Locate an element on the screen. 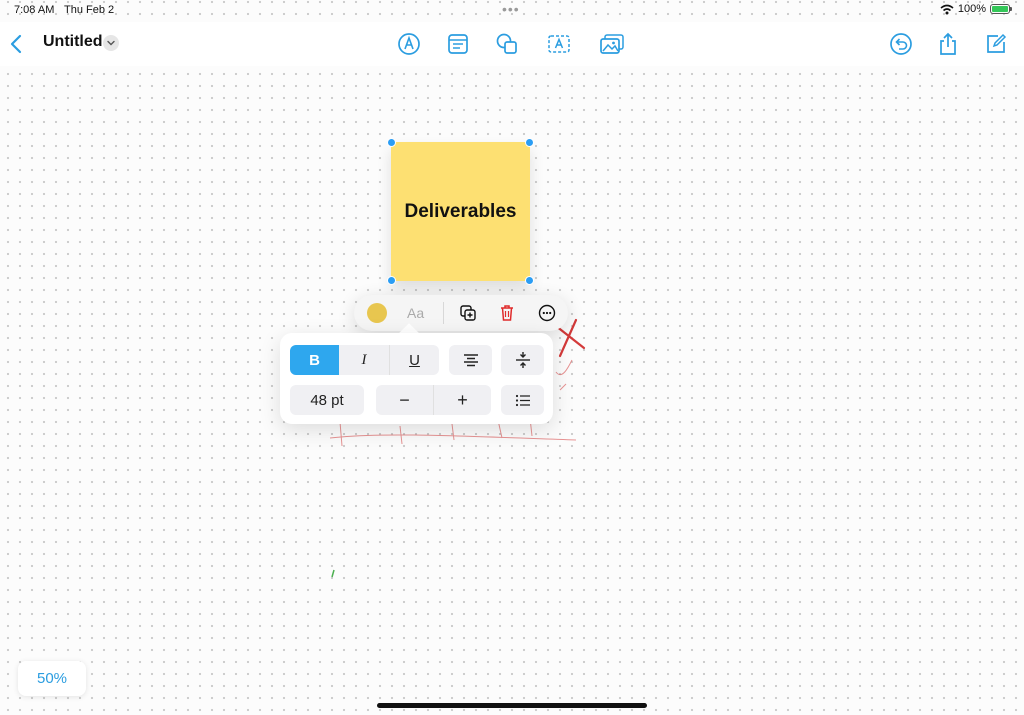 This screenshot has width=1024, height=715. document-title: Untitled is located at coordinates (73, 42).